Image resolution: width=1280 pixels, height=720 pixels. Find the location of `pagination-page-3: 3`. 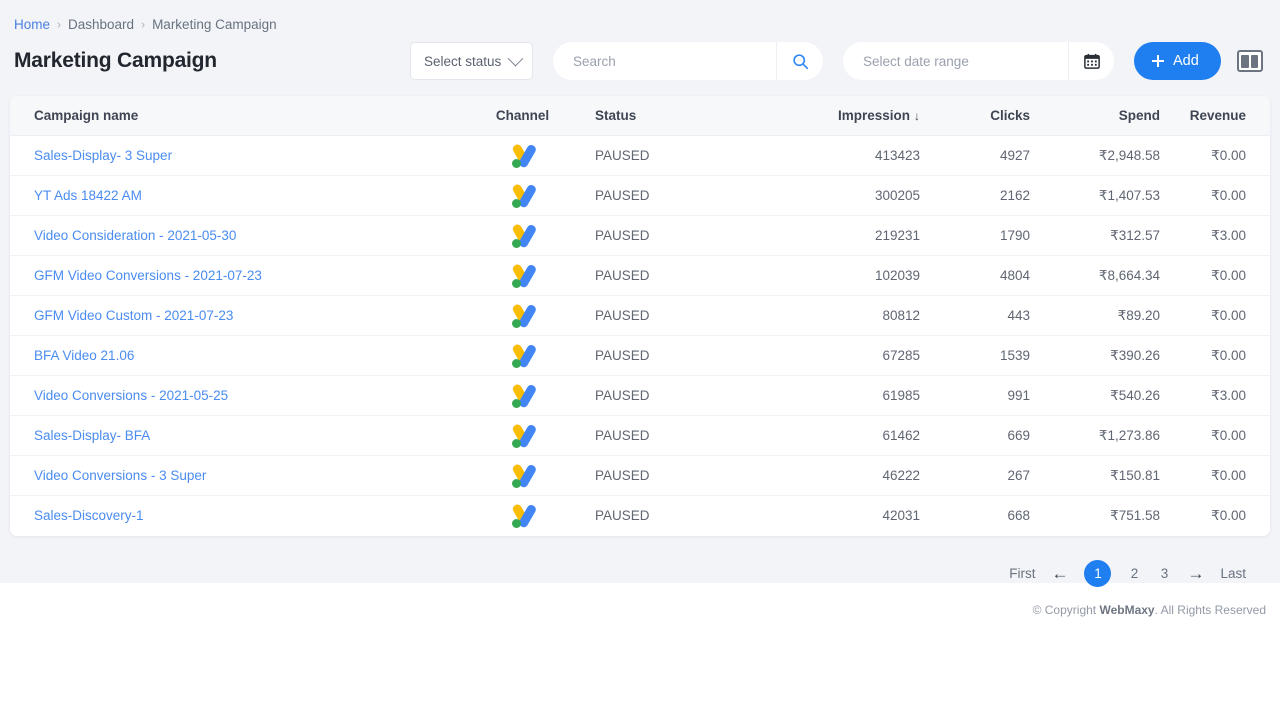

pagination-page-3: 3 is located at coordinates (1164, 573).